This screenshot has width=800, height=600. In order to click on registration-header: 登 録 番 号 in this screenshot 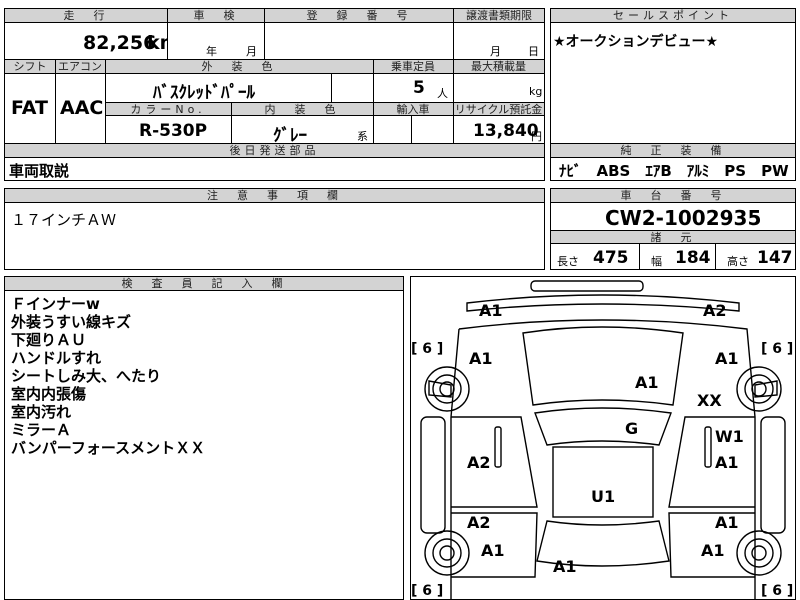, I will do `click(359, 16)`.